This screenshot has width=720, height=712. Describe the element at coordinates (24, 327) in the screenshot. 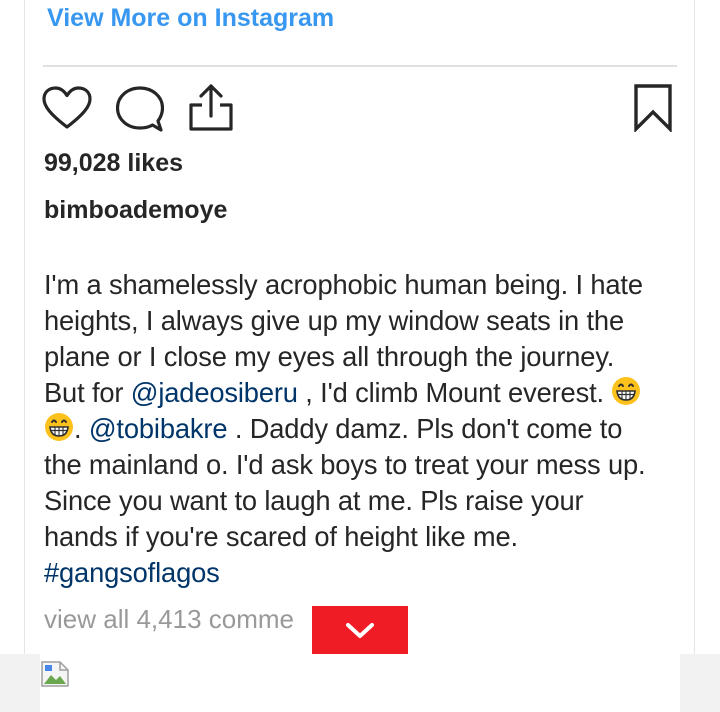

I see `card-border-left` at that location.